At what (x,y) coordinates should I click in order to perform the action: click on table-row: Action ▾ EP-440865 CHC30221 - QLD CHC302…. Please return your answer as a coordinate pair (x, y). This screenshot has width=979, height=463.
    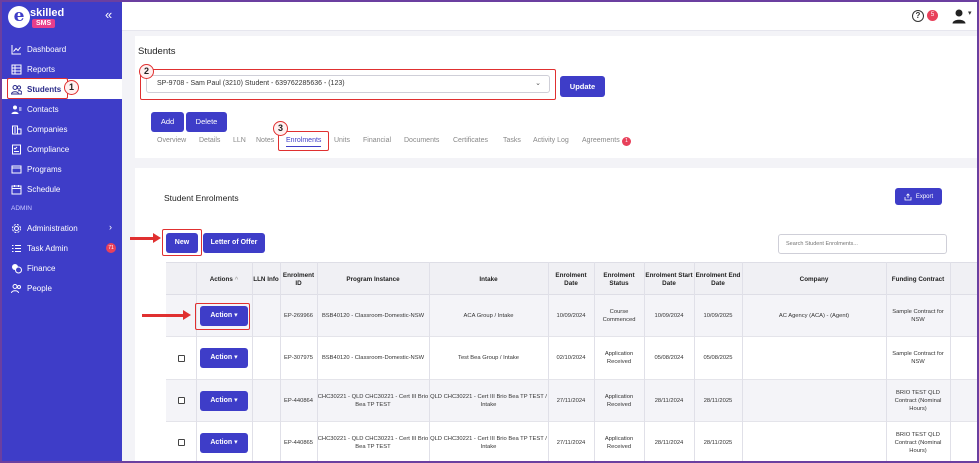
    Looking at the image, I should click on (571, 441).